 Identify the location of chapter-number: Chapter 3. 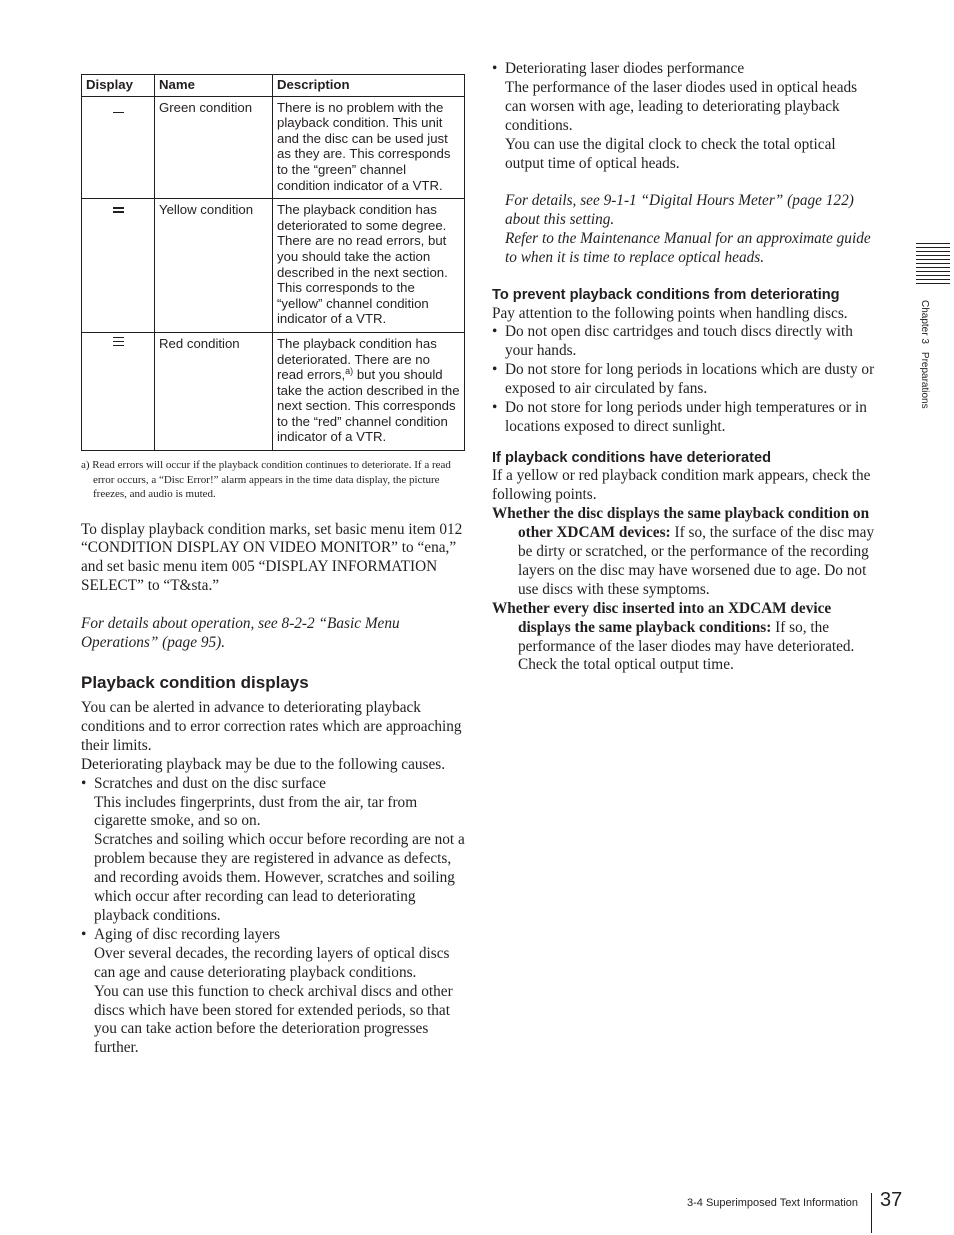
(924, 322).